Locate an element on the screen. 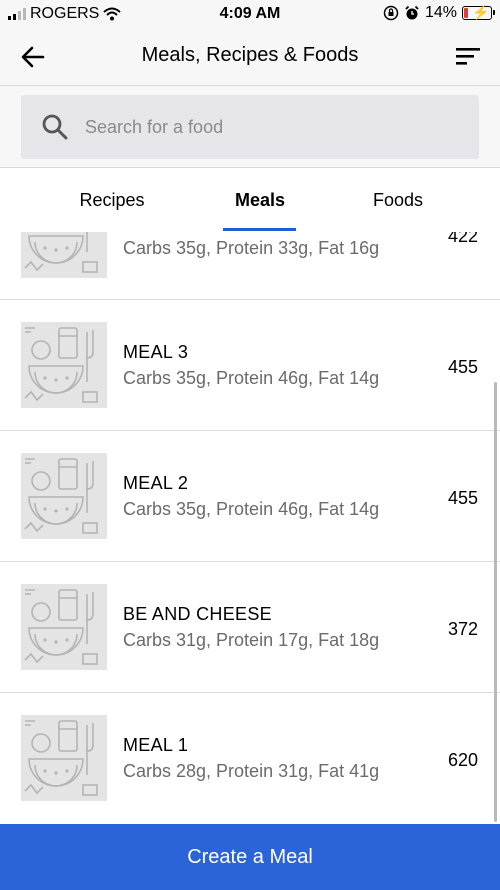 The width and height of the screenshot is (500, 890). orientation-lock-icon is located at coordinates (391, 13).